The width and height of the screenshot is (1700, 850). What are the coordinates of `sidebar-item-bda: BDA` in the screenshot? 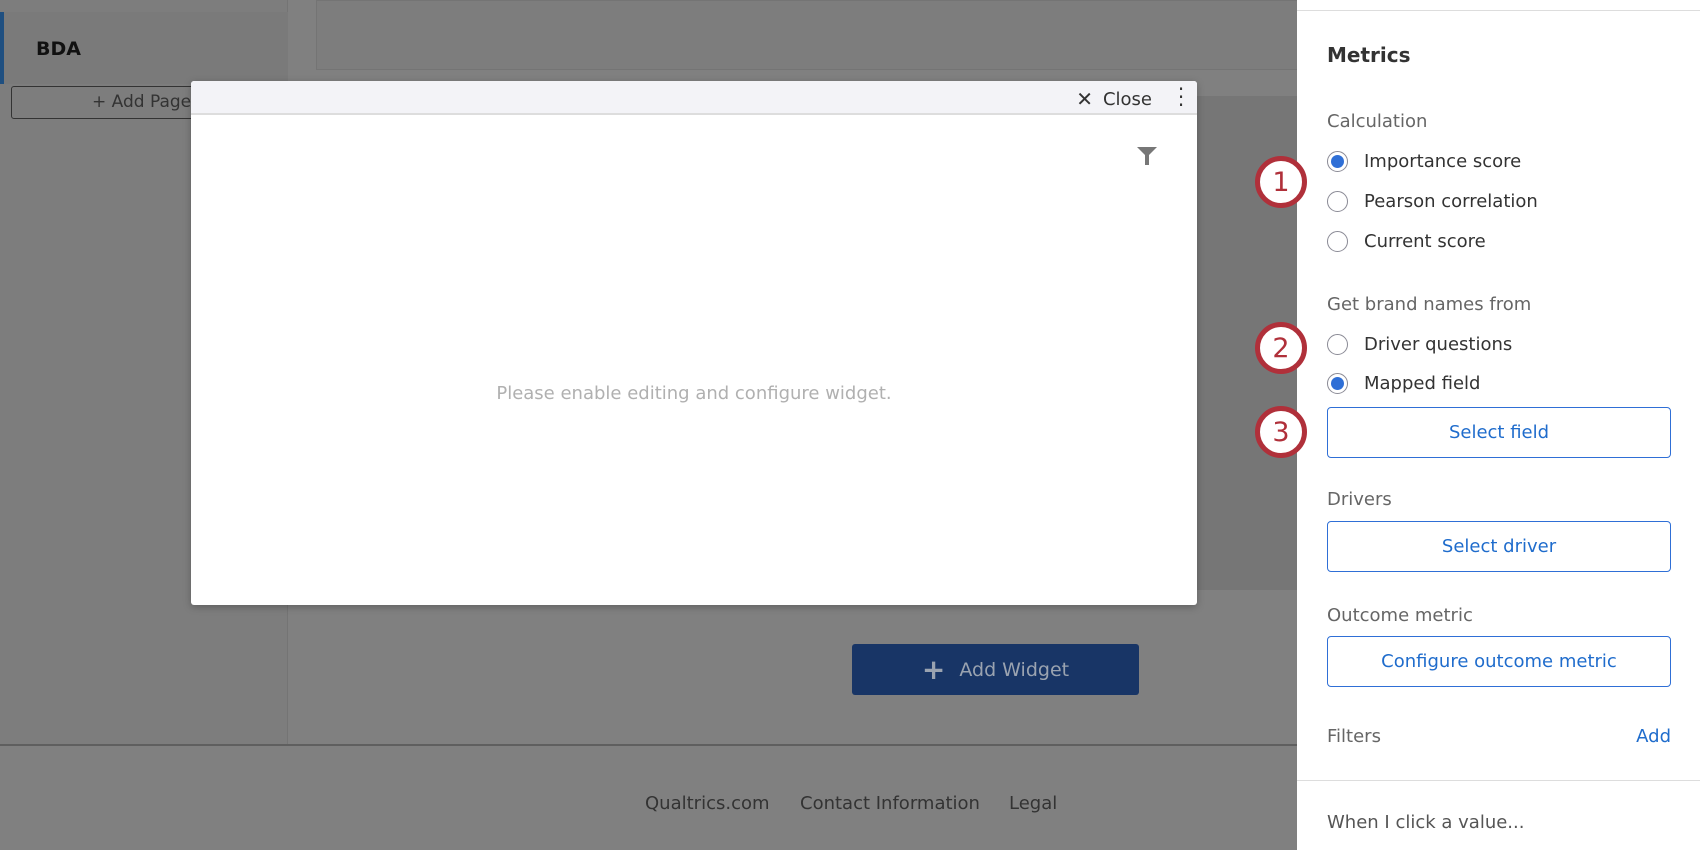 It's located at (144, 48).